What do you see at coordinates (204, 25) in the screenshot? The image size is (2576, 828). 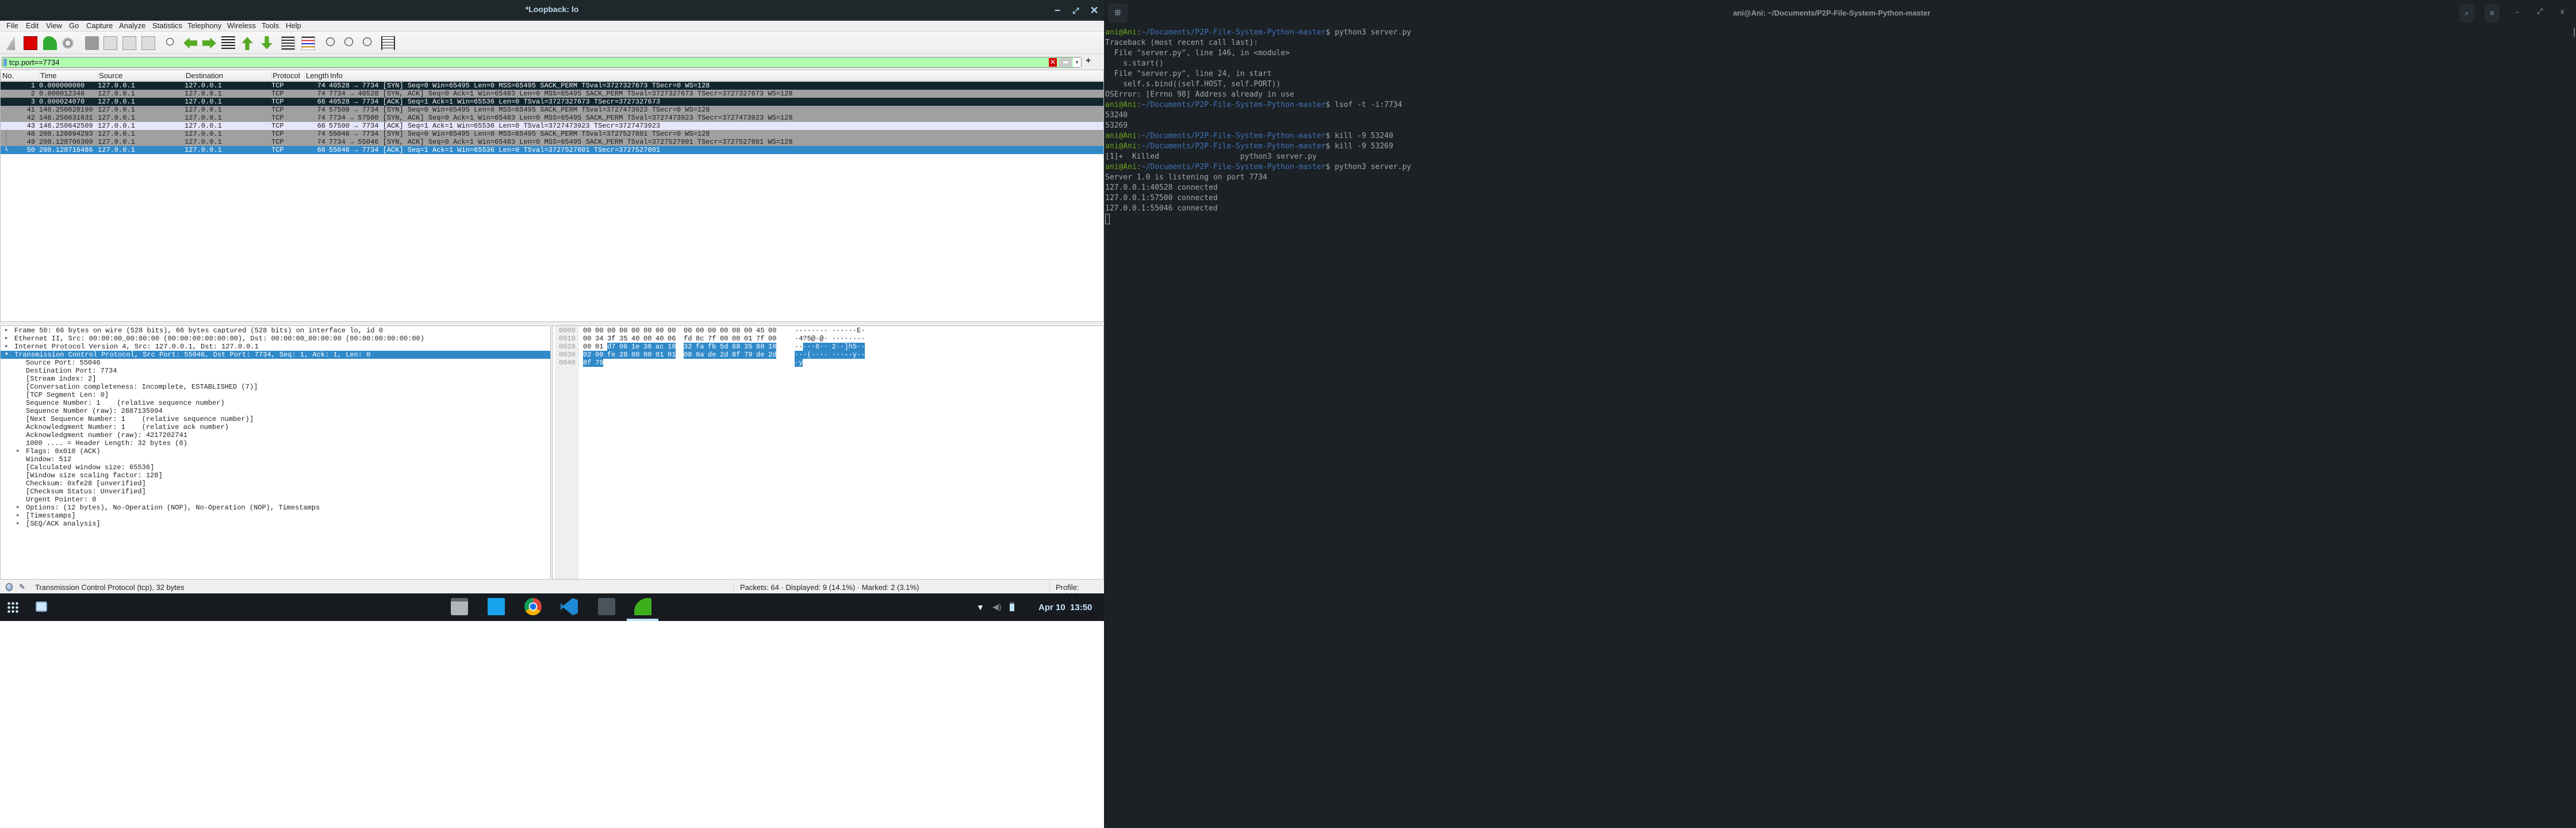 I see `menu-telephony: Telephony` at bounding box center [204, 25].